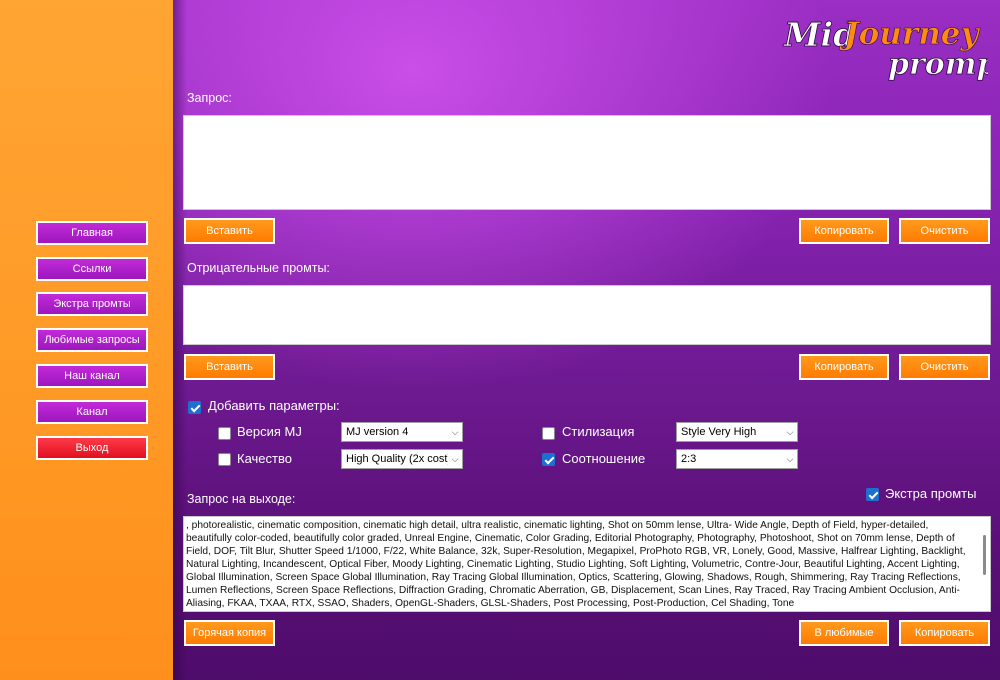  What do you see at coordinates (92, 448) in the screenshot?
I see `nav-button-exit: Выход` at bounding box center [92, 448].